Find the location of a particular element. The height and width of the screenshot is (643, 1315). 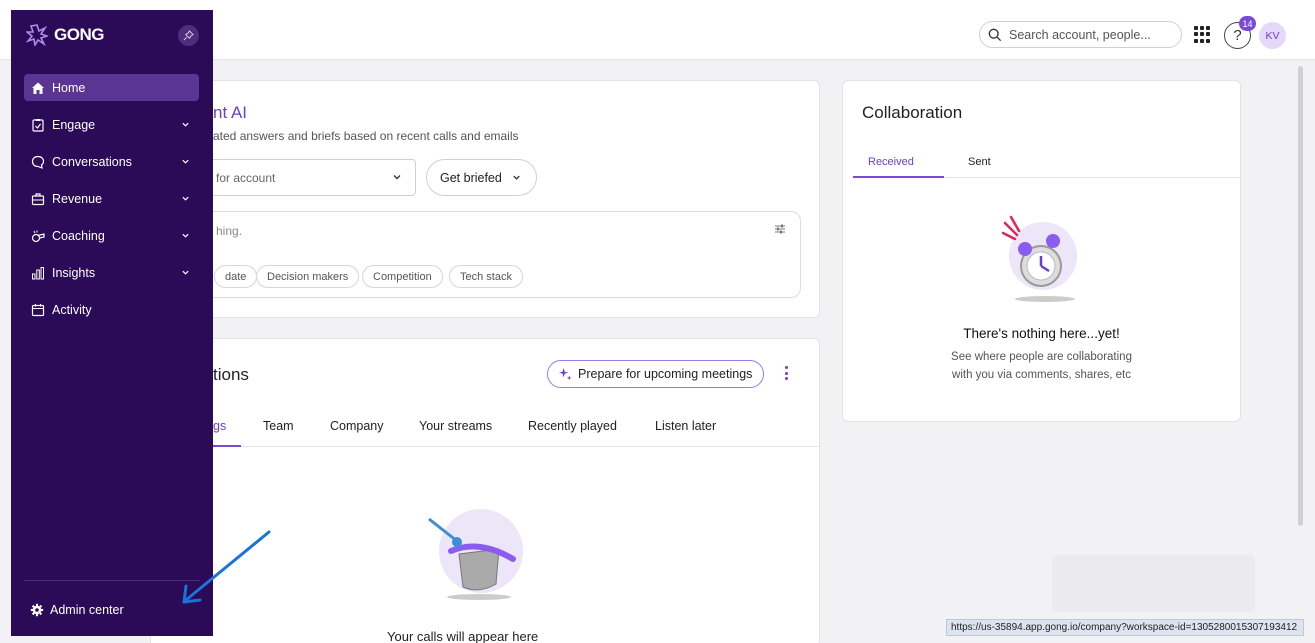

pin-icon is located at coordinates (188, 35).